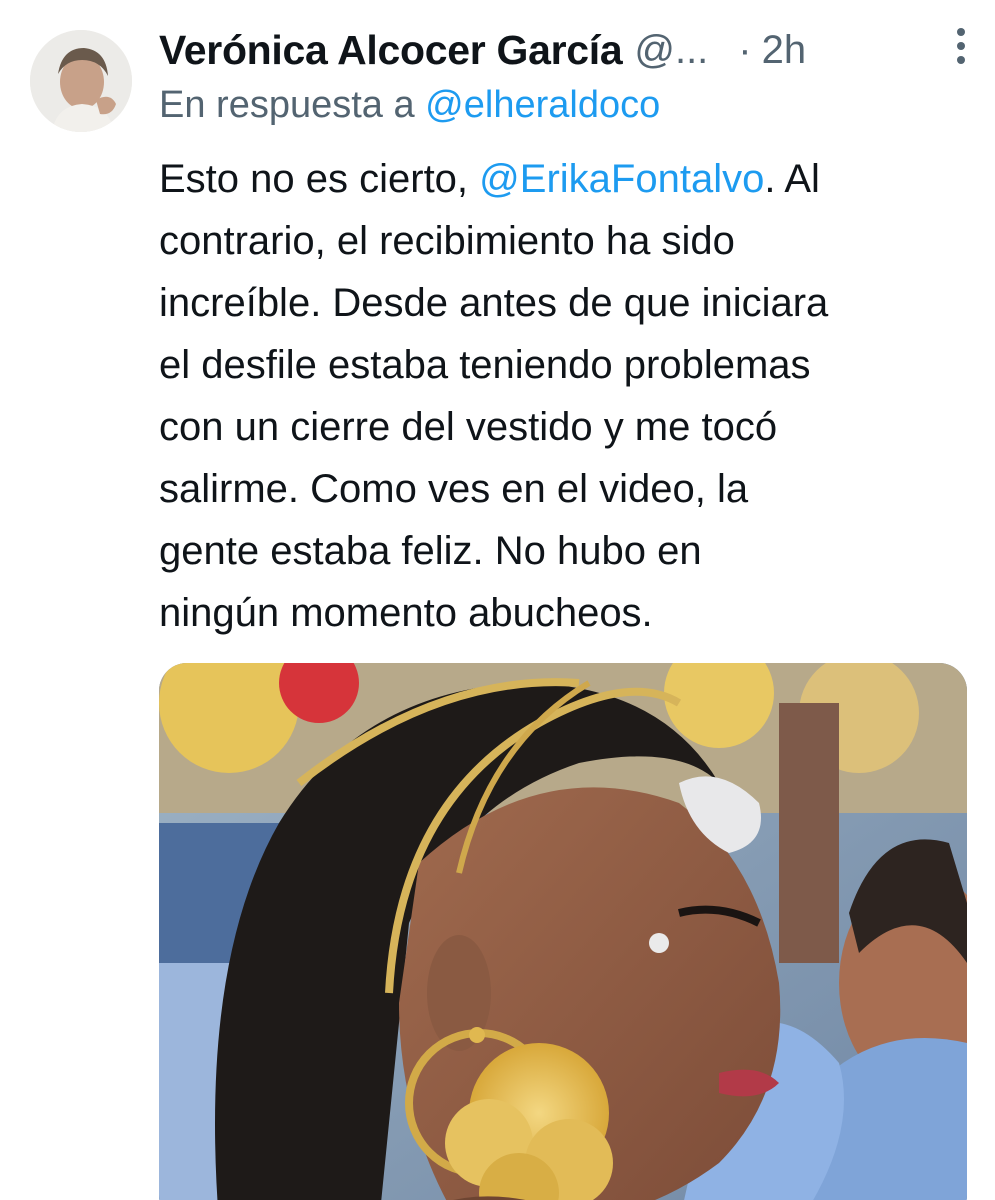 Image resolution: width=995 pixels, height=1200 pixels. I want to click on tweet-header: Verónica Alcocer García @... · 2h, so click(567, 50).